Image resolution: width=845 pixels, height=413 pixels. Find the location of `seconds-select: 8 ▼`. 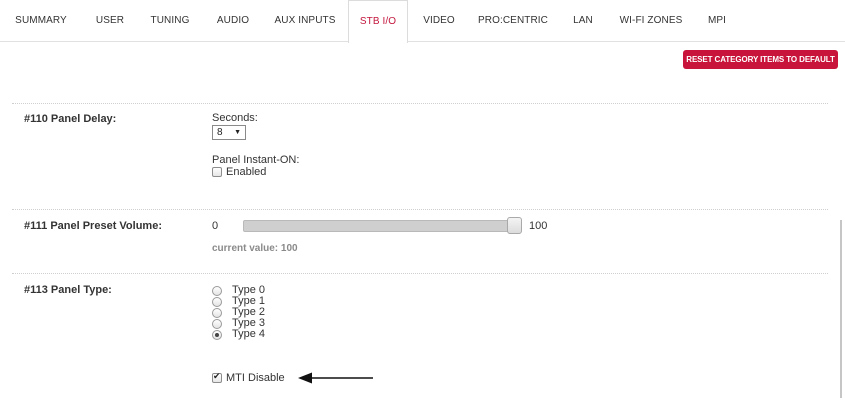

seconds-select: 8 ▼ is located at coordinates (229, 132).